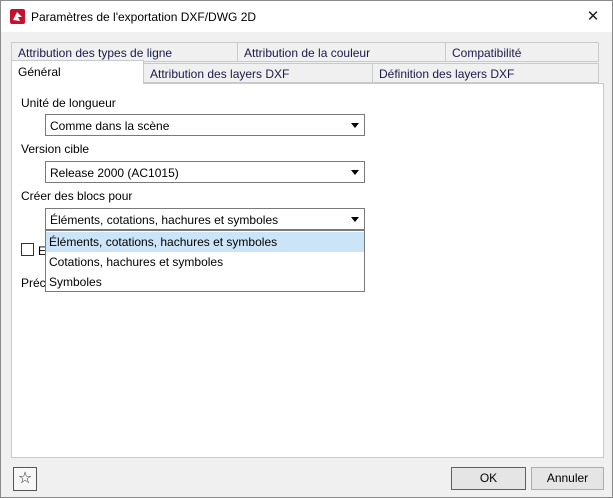  I want to click on favorites-button: ☆, so click(25, 479).